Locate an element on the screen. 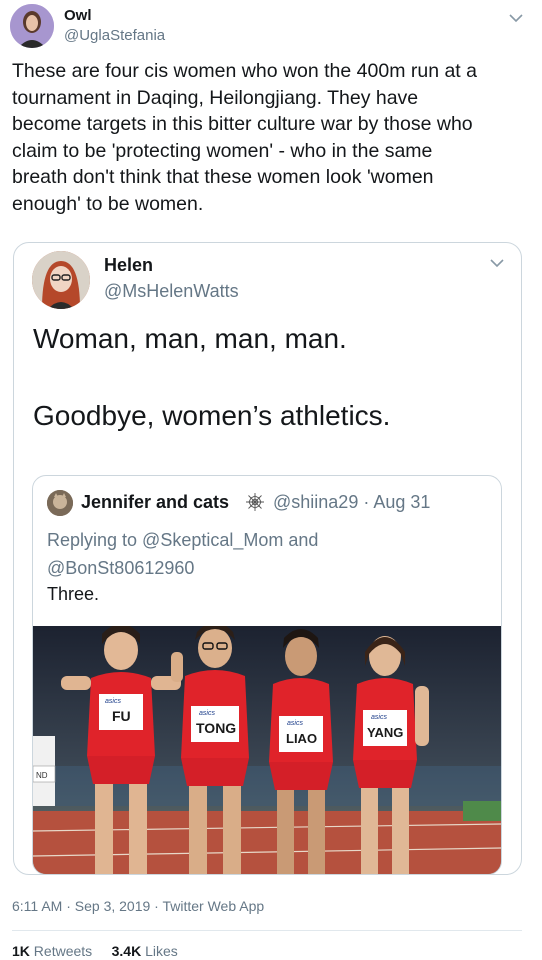 Image resolution: width=542 pixels, height=960 pixels. retweets-stat: 1K Retweets is located at coordinates (52, 951).